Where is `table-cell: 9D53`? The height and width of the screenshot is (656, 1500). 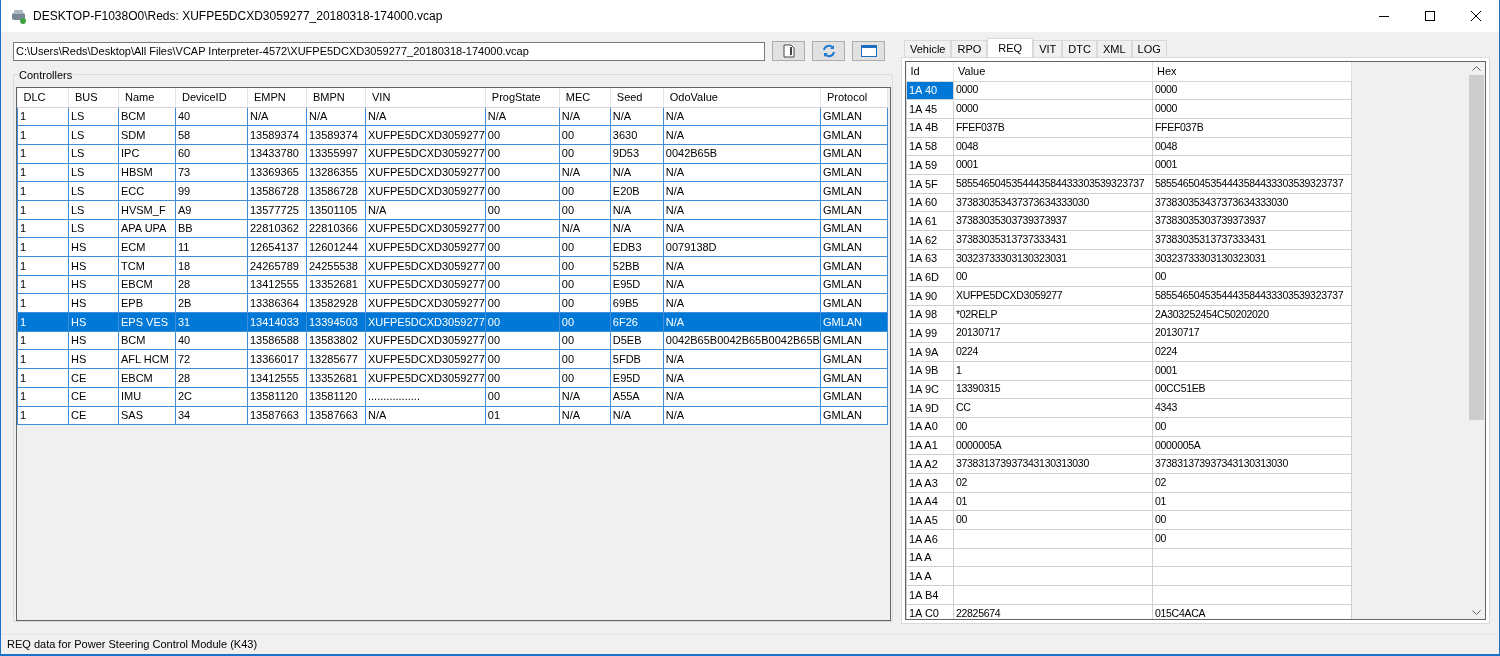 table-cell: 9D53 is located at coordinates (637, 154).